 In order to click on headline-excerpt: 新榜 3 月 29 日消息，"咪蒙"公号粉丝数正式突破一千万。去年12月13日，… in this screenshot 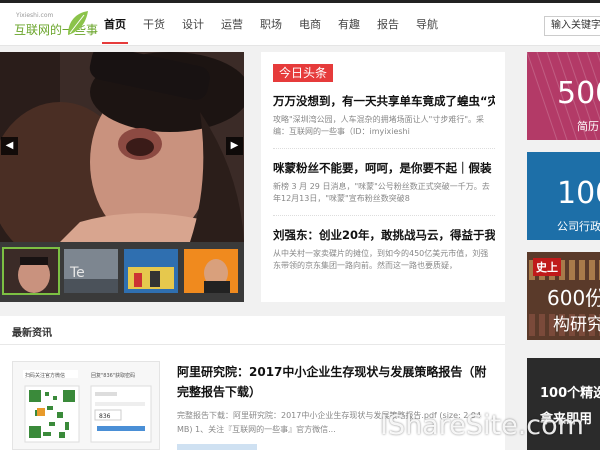, I will do `click(381, 192)`.